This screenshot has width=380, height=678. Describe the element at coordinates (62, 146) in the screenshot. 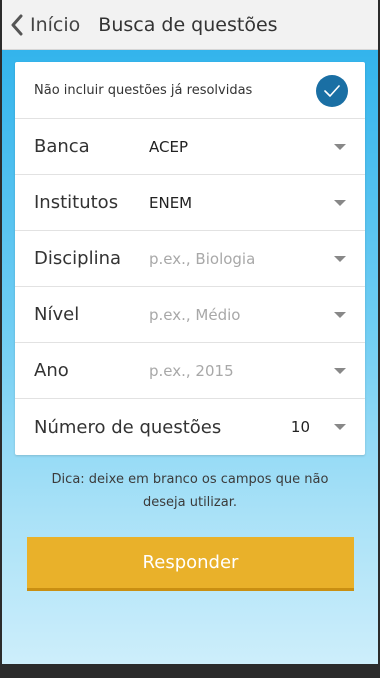

I see `banca-label: Banca` at that location.